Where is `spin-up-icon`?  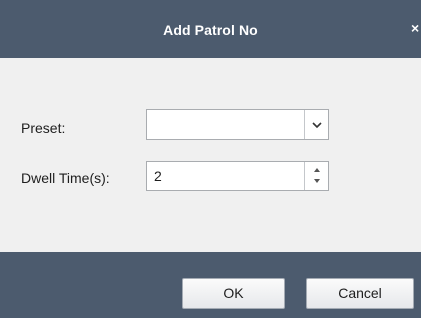
spin-up-icon is located at coordinates (317, 170).